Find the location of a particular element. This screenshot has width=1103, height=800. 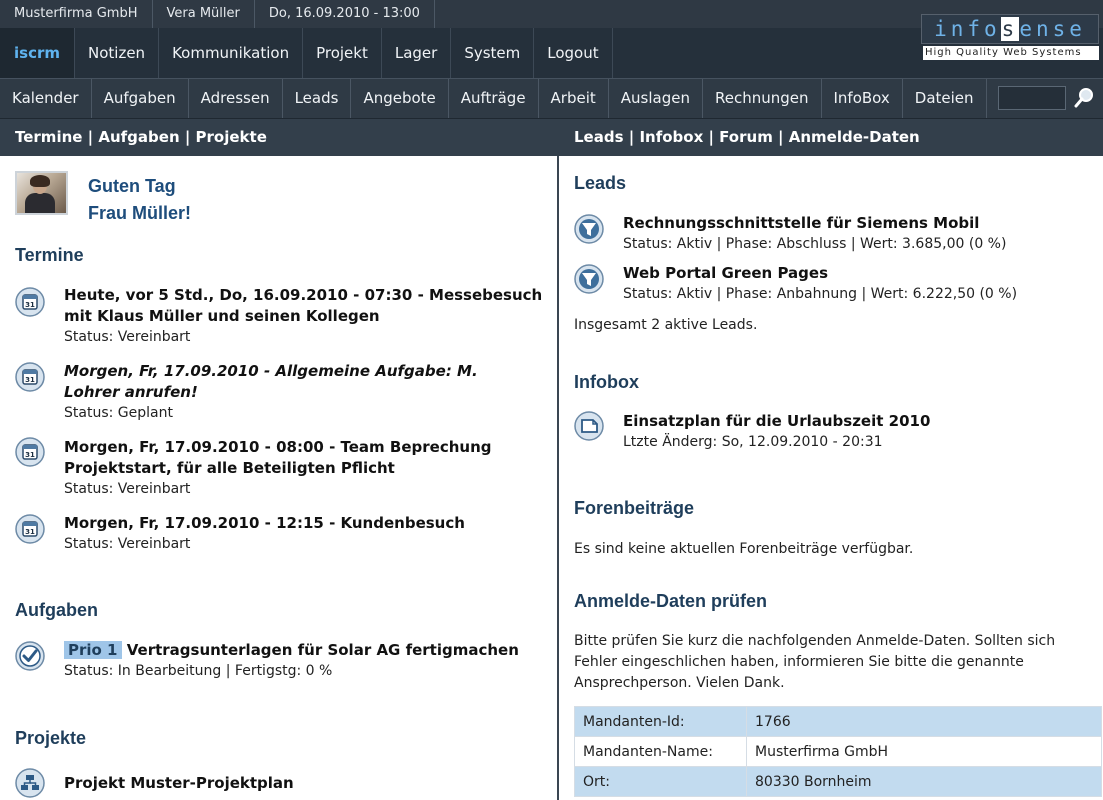

table-value: 1766 is located at coordinates (924, 721).